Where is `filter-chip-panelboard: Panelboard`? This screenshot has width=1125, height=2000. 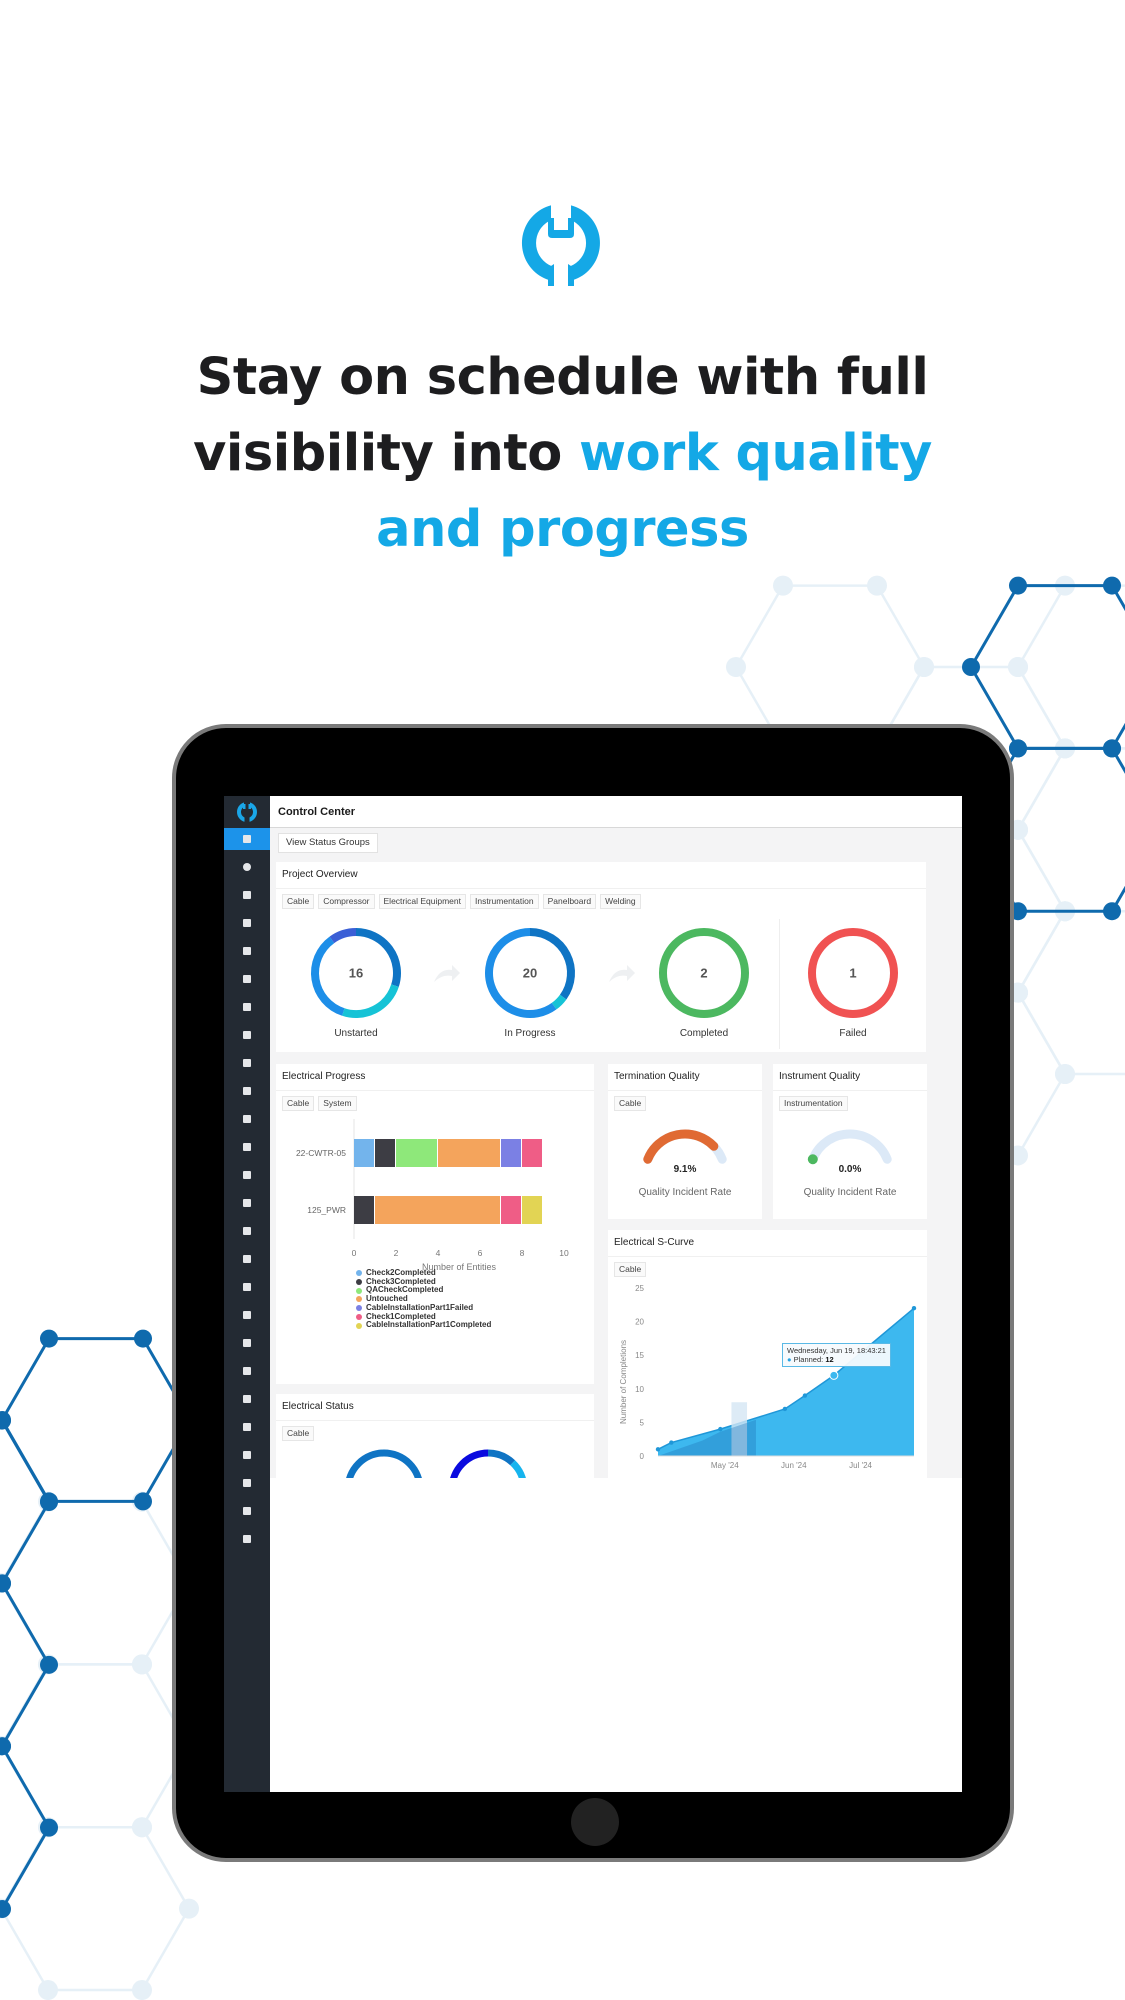
filter-chip-panelboard: Panelboard is located at coordinates (569, 901).